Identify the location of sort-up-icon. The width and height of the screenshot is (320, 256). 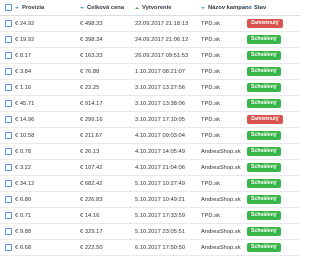
(137, 7).